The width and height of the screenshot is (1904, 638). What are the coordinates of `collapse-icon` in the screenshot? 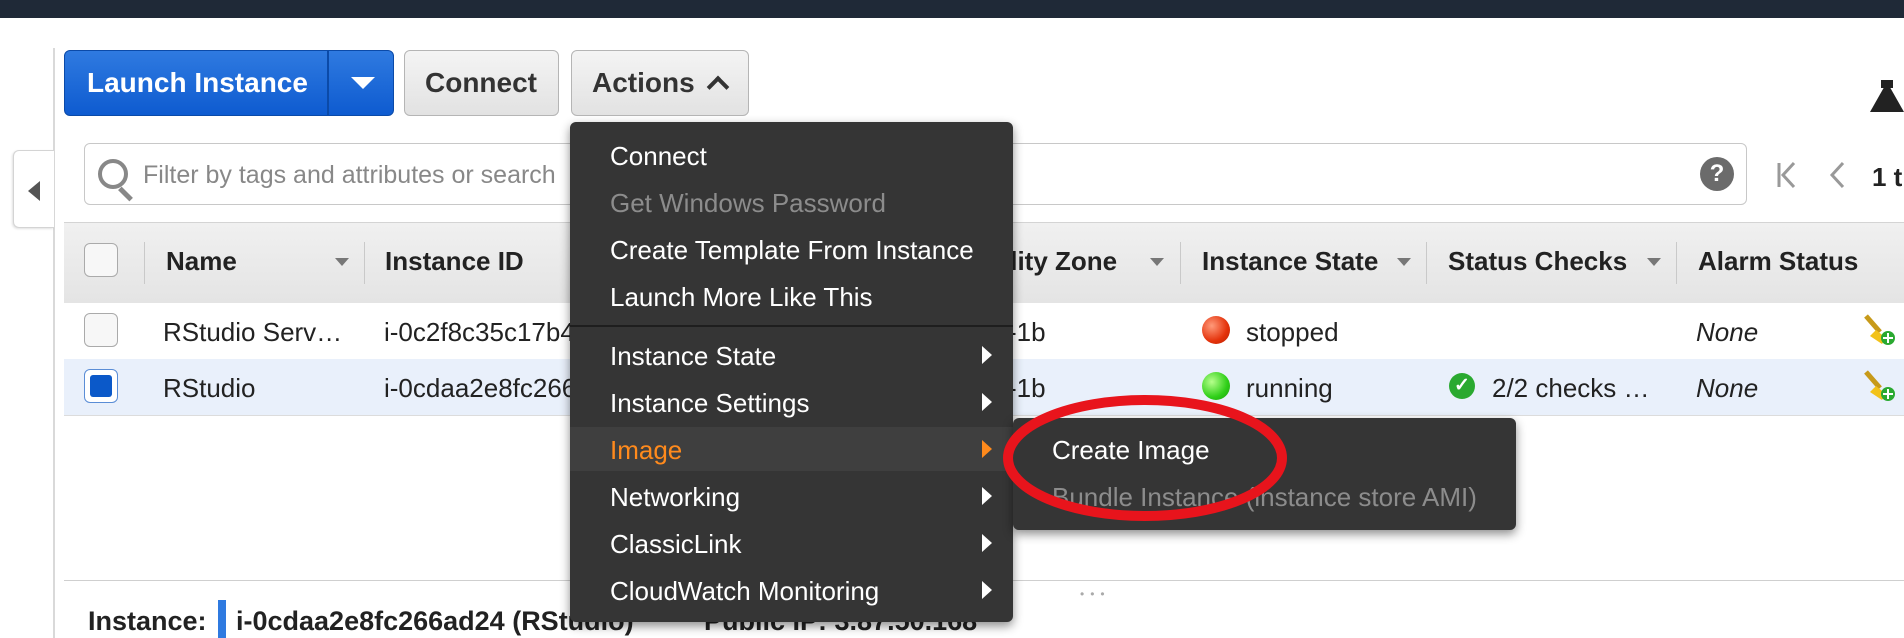 It's located at (34, 191).